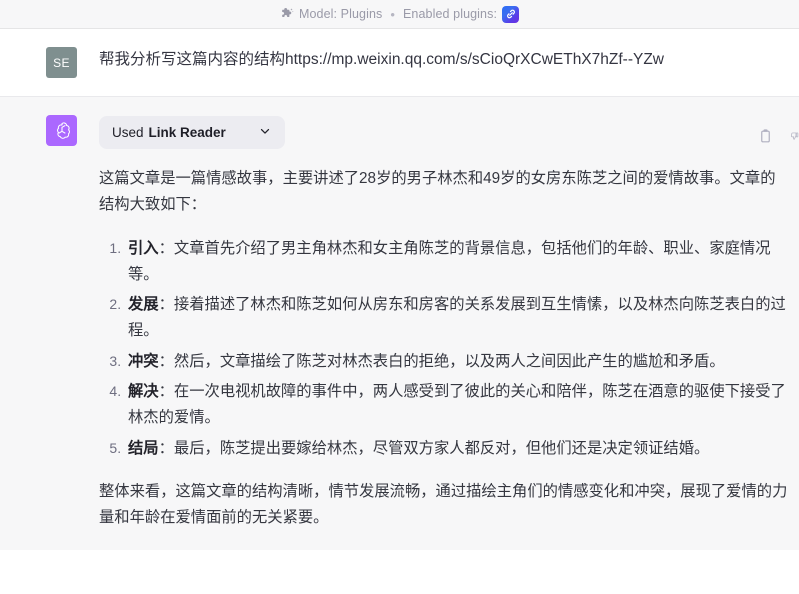 The width and height of the screenshot is (799, 594). What do you see at coordinates (143, 305) in the screenshot?
I see `list-item-term: 发展` at bounding box center [143, 305].